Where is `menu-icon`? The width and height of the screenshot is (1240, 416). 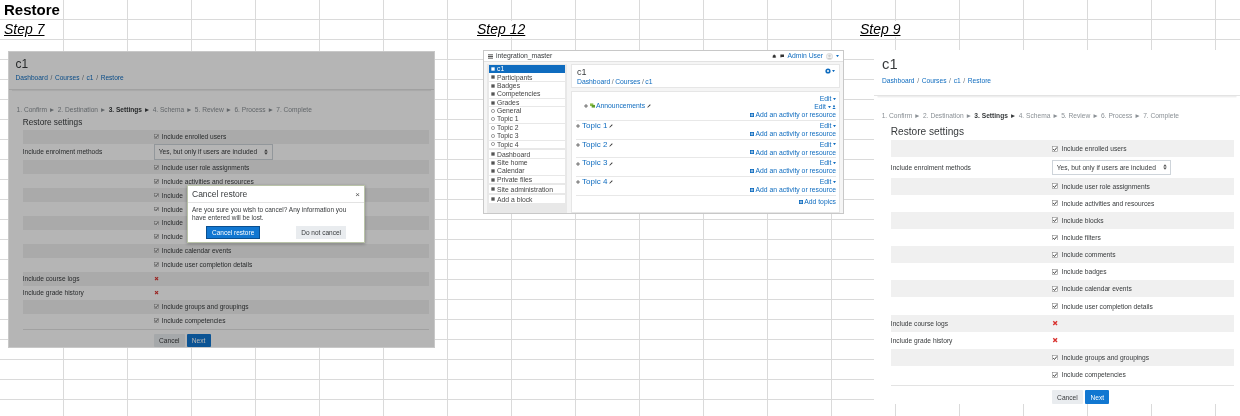 menu-icon is located at coordinates (490, 56).